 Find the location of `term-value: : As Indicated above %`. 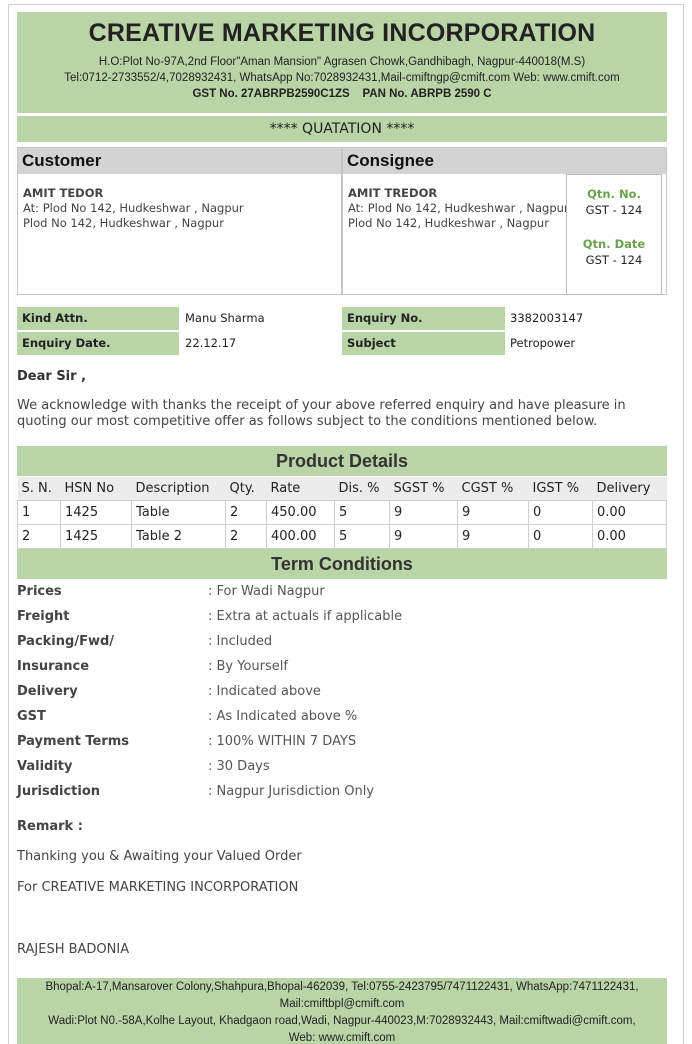

term-value: : As Indicated above % is located at coordinates (283, 716).